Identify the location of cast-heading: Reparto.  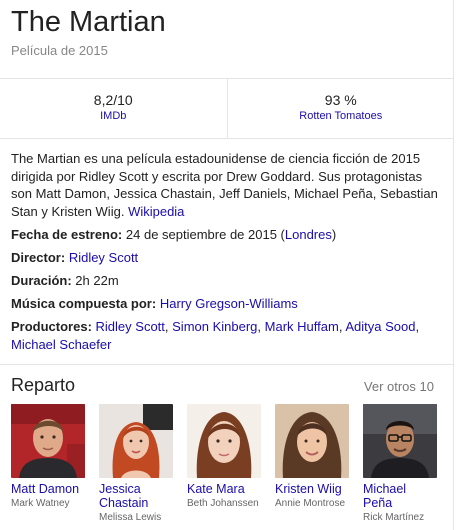
(43, 385).